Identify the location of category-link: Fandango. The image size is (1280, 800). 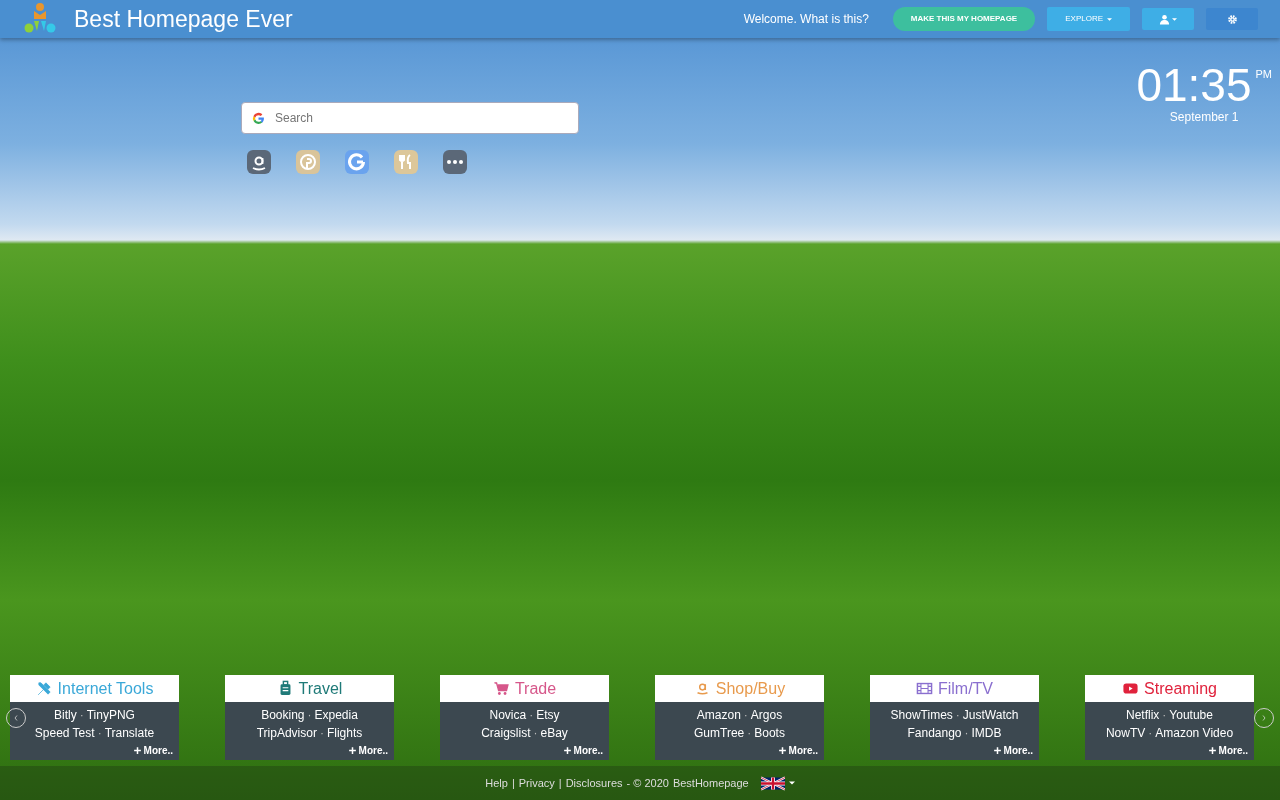
(934, 733).